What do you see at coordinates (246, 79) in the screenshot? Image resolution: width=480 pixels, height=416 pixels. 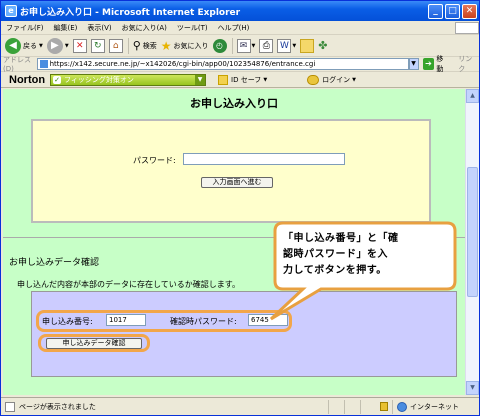 I see `id-safe-label: ID セーフ` at bounding box center [246, 79].